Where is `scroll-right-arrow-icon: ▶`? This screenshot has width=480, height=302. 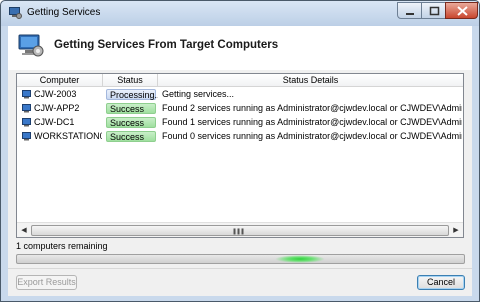
scroll-right-arrow-icon: ▶ is located at coordinates (456, 230).